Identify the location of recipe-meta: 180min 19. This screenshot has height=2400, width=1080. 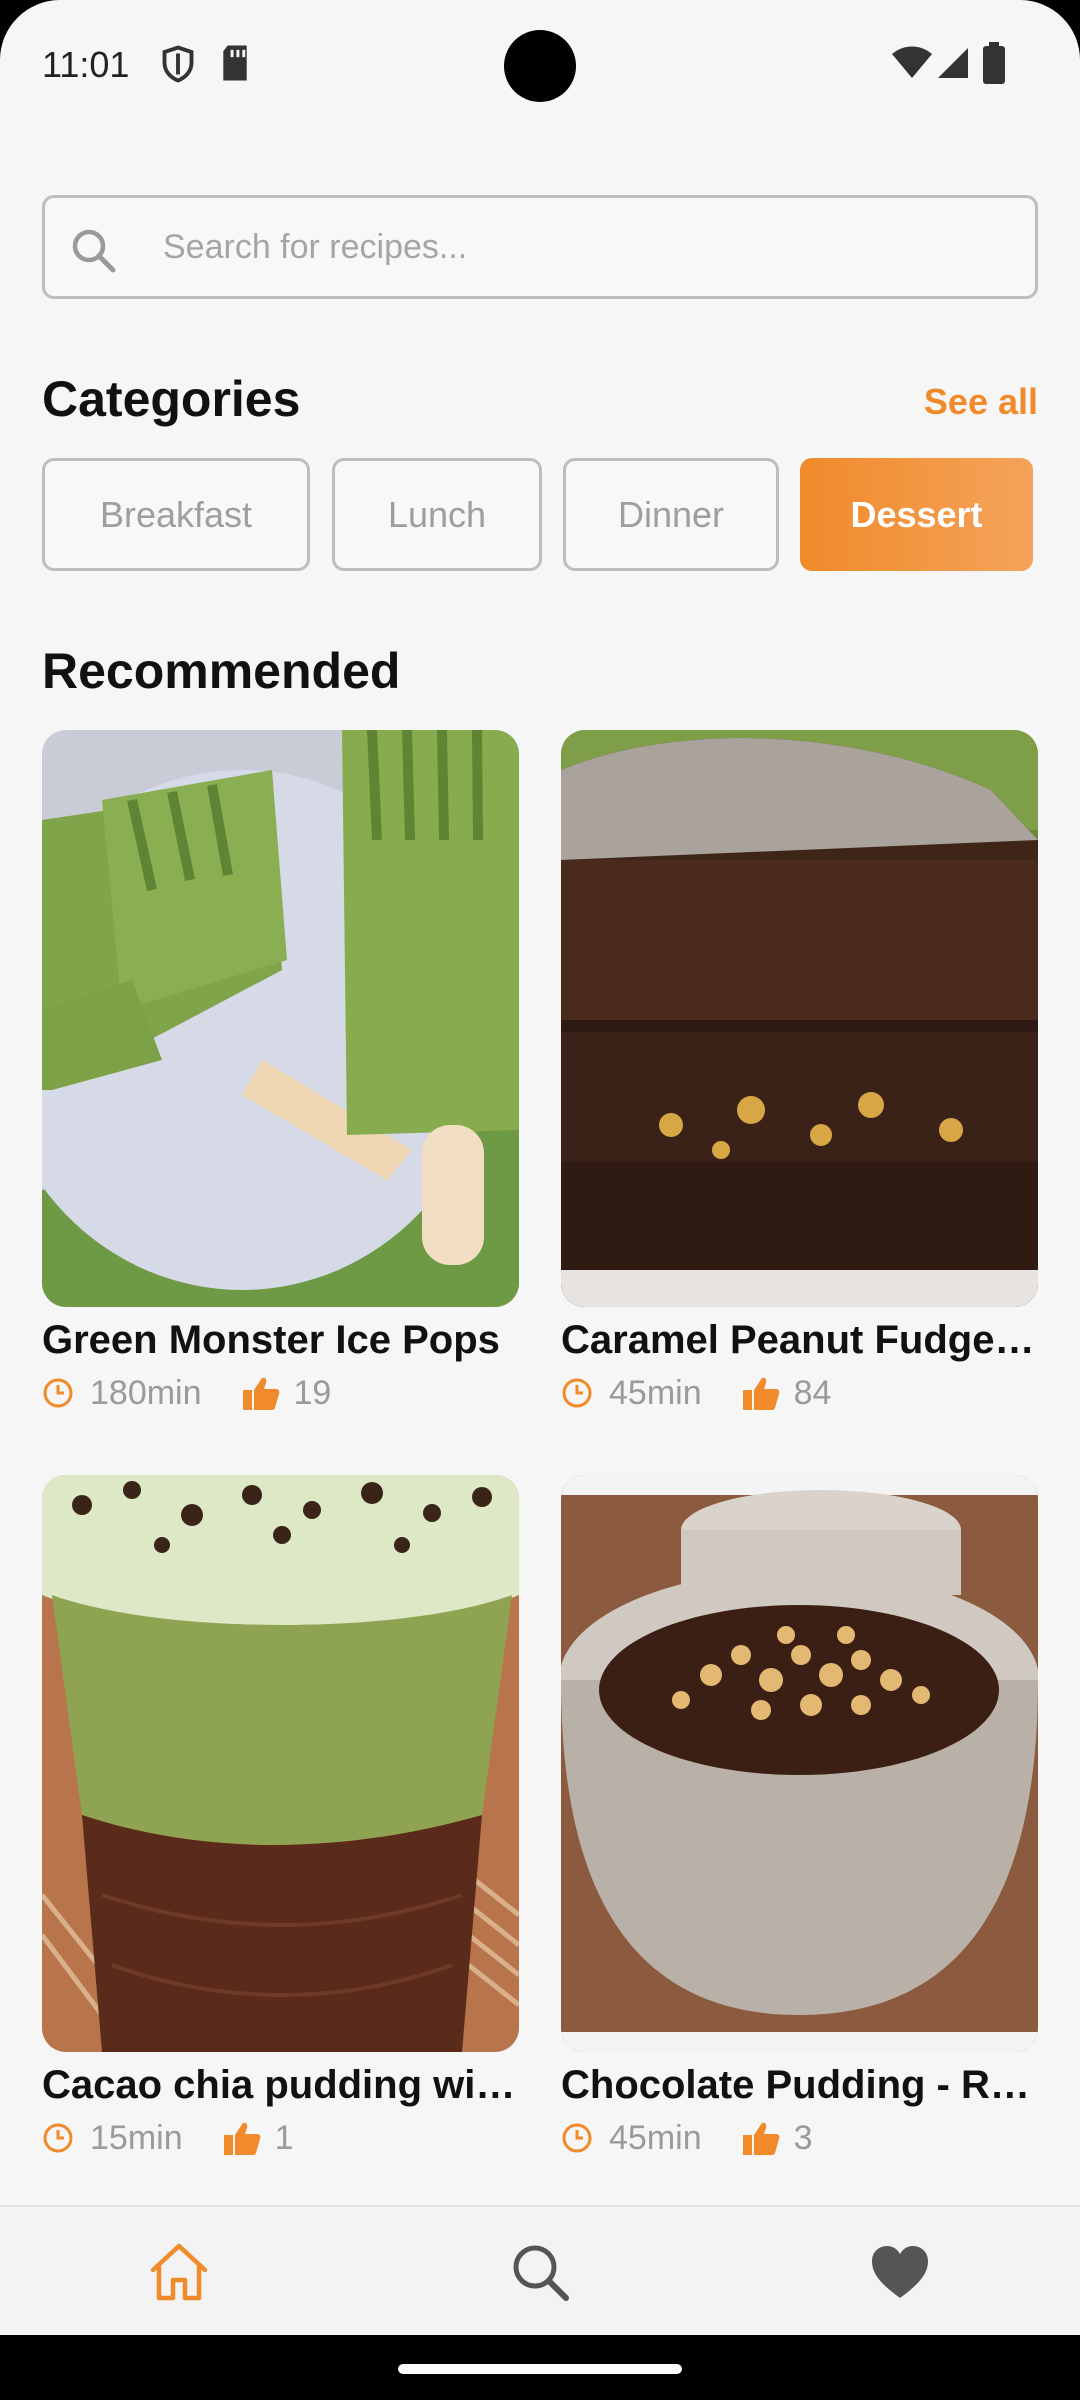
(280, 1393).